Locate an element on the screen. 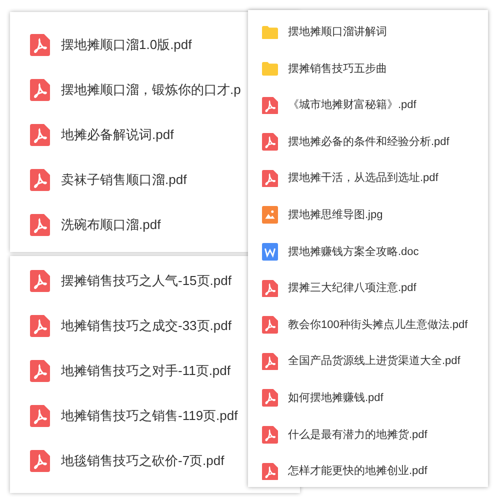  file-name: 全国产品货源线上进货渠道大全.pdf is located at coordinates (374, 361).